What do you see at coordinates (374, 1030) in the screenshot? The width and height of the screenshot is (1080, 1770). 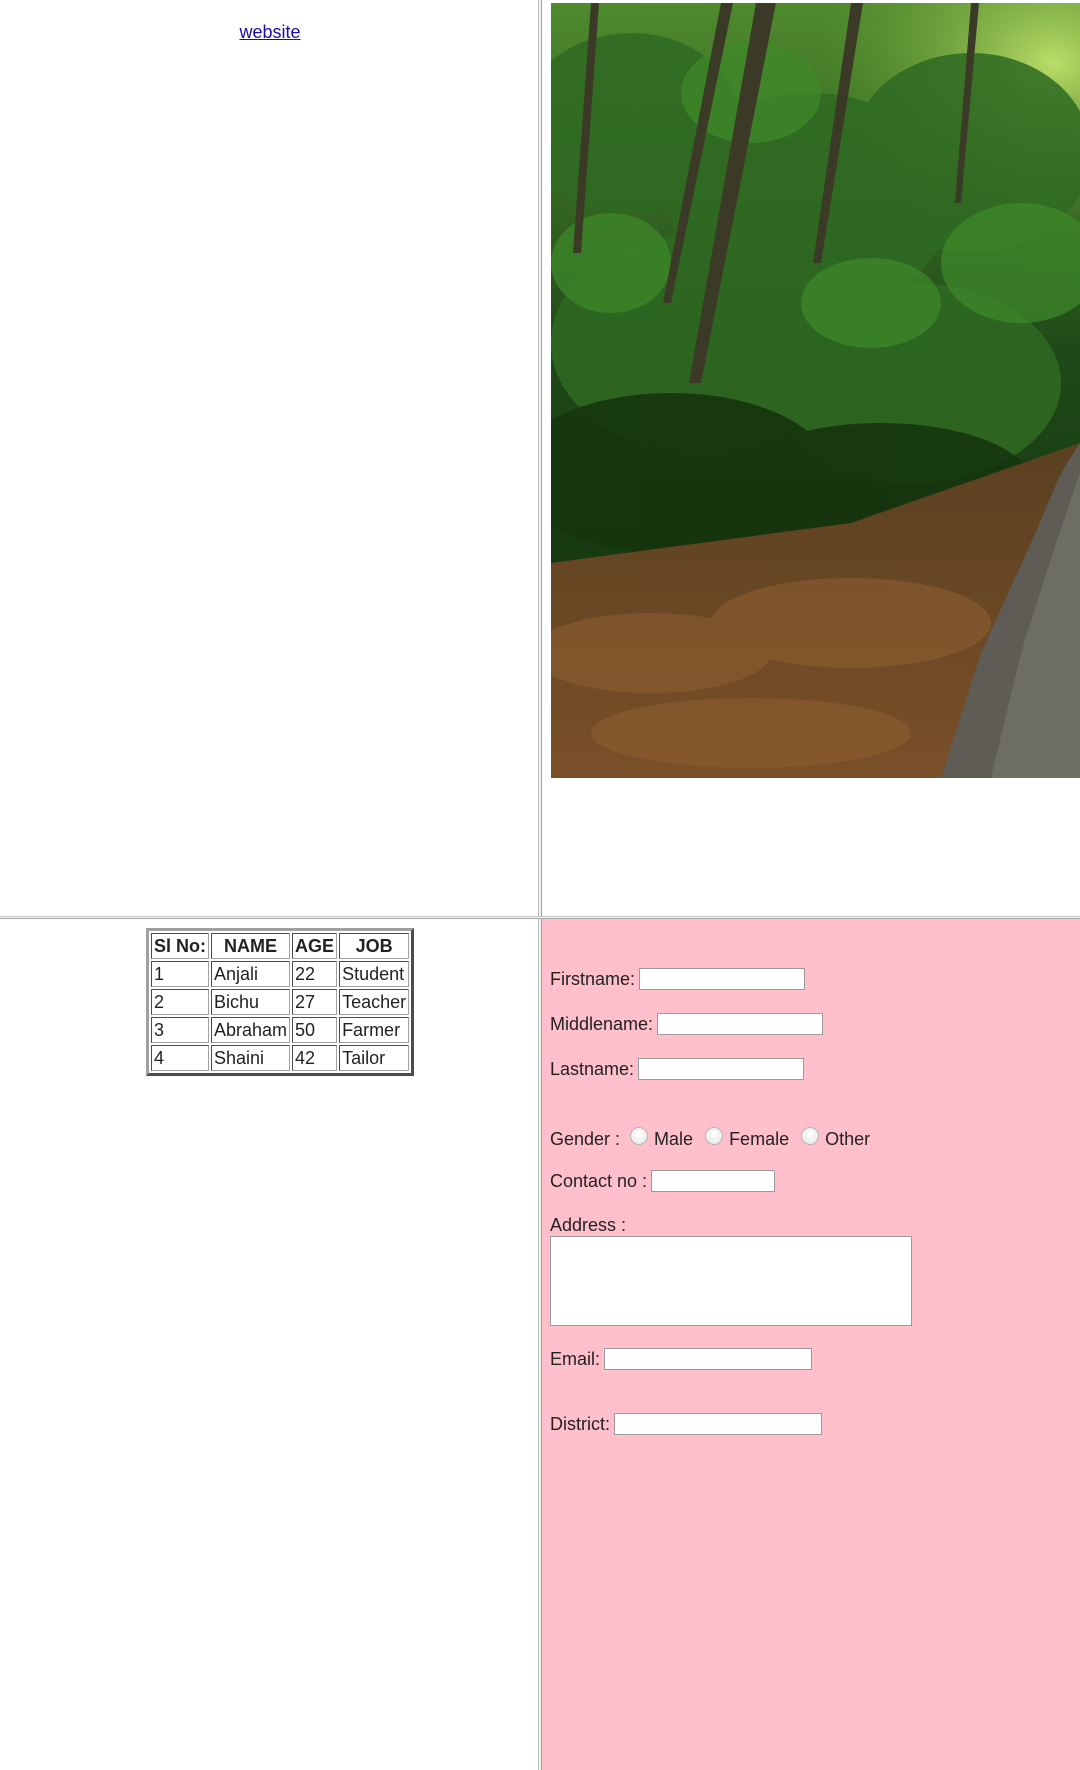 I see `cell-job: Farmer` at bounding box center [374, 1030].